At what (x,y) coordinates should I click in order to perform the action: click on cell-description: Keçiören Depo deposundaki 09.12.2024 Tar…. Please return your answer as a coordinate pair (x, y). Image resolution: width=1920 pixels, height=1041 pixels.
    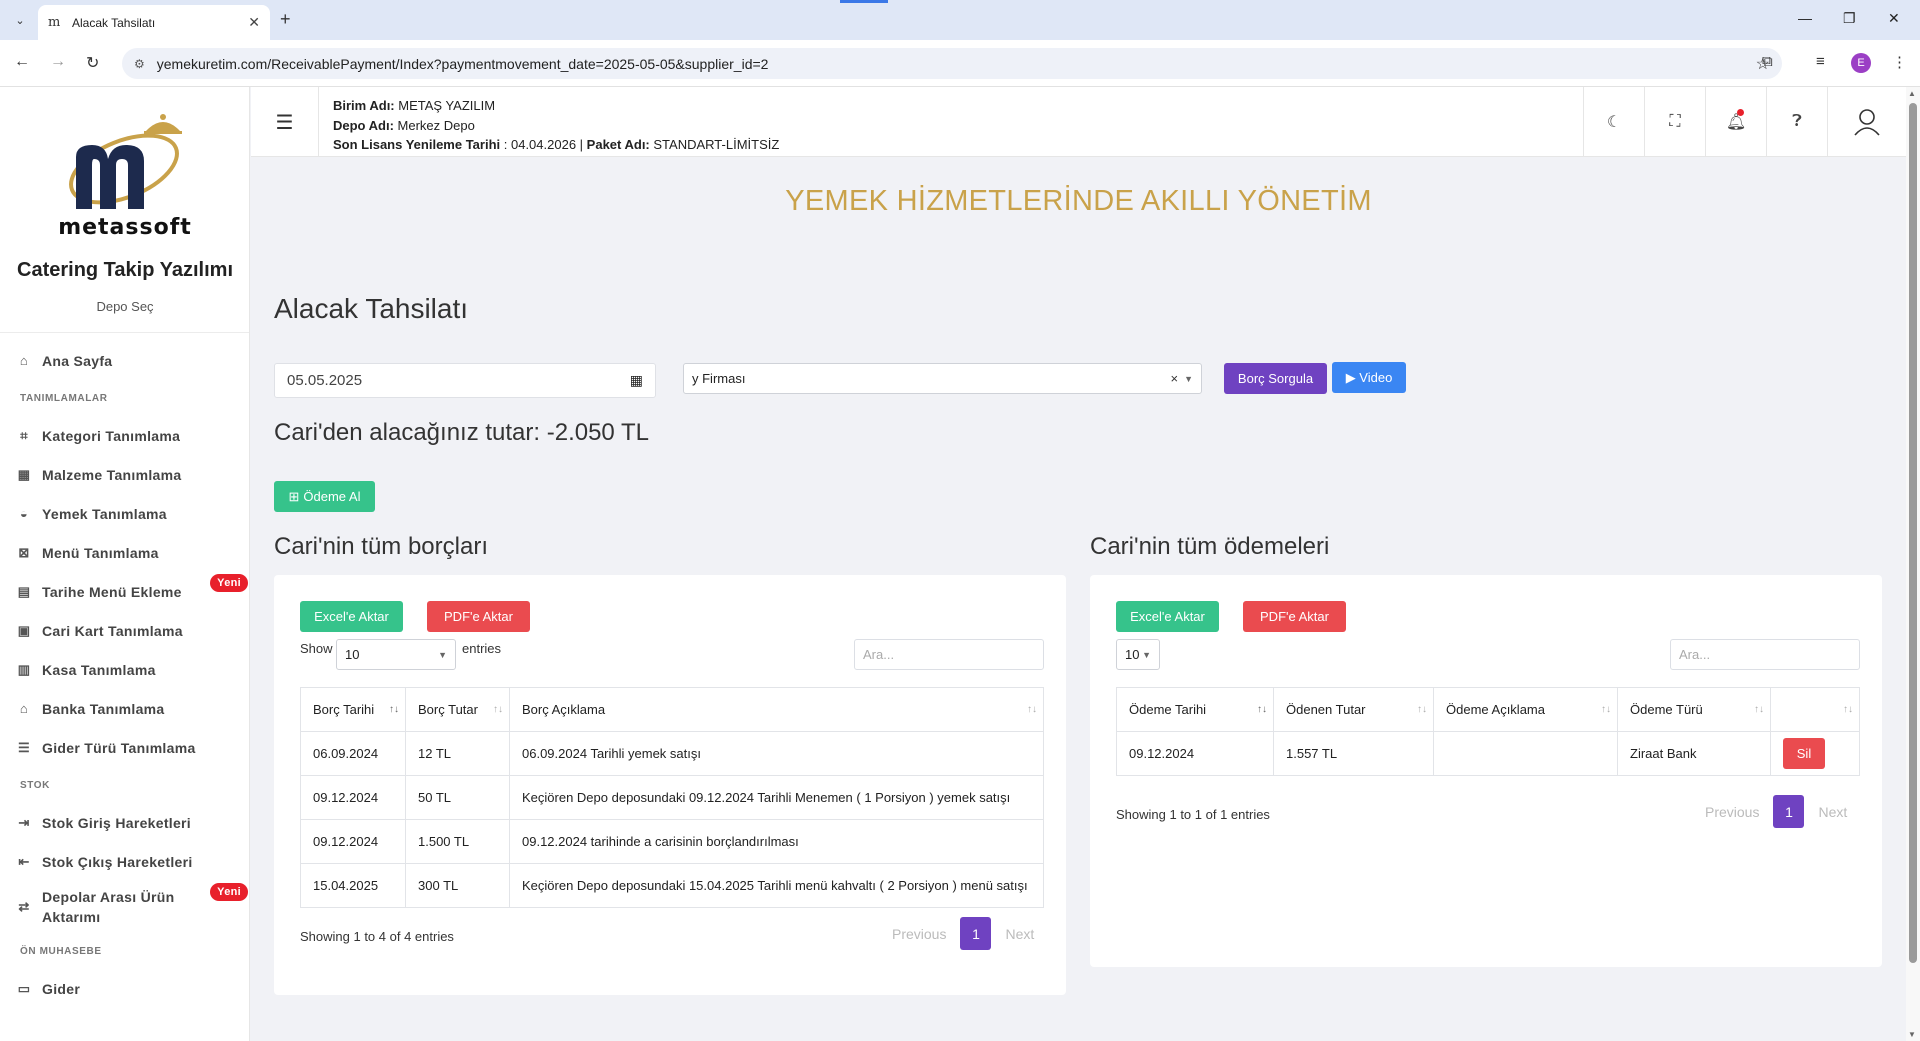
    Looking at the image, I should click on (776, 797).